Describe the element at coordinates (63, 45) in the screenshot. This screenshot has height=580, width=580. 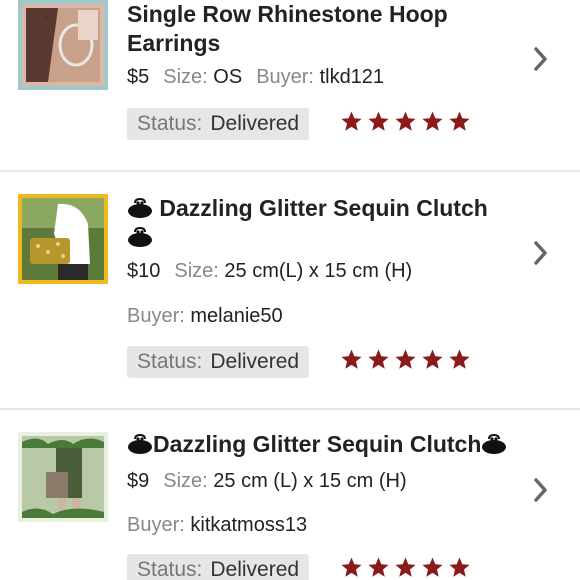
I see `item-thumbnail: ~` at that location.